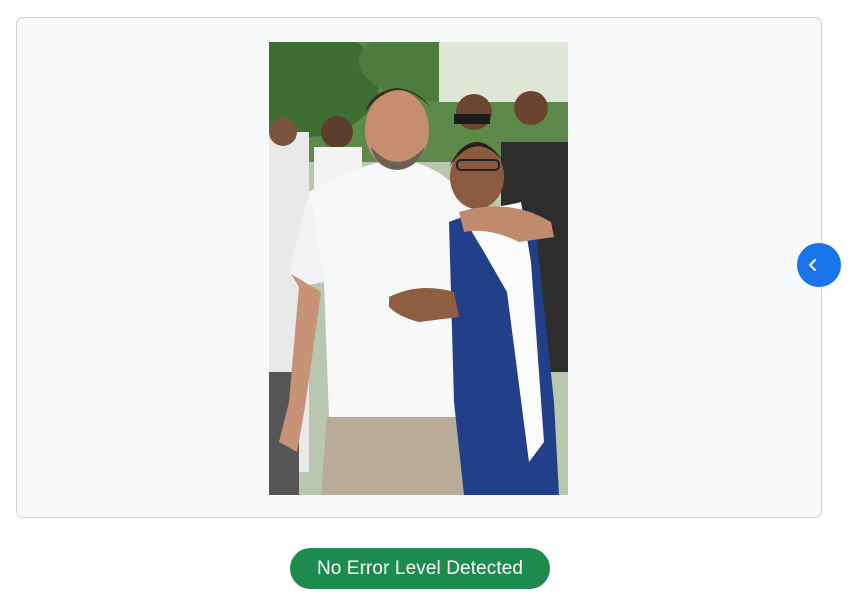 The width and height of the screenshot is (854, 615). I want to click on collapse-toggle-button, so click(819, 265).